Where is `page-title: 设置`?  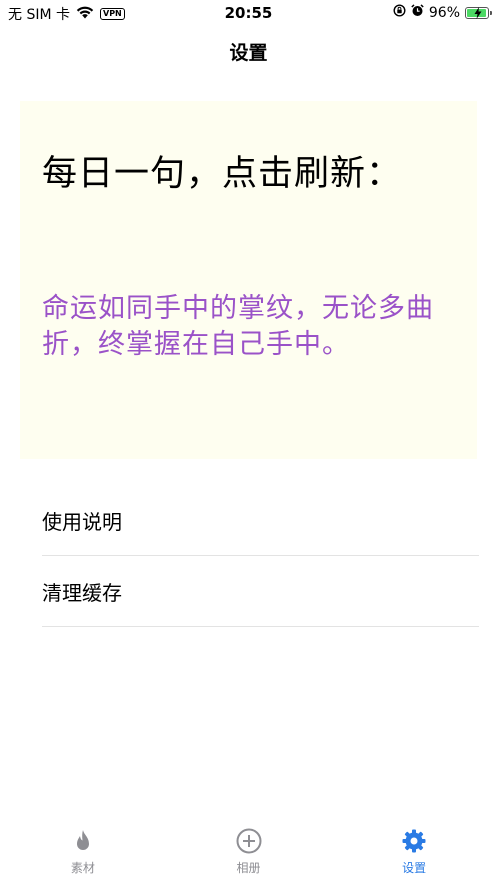 page-title: 设置 is located at coordinates (248, 53).